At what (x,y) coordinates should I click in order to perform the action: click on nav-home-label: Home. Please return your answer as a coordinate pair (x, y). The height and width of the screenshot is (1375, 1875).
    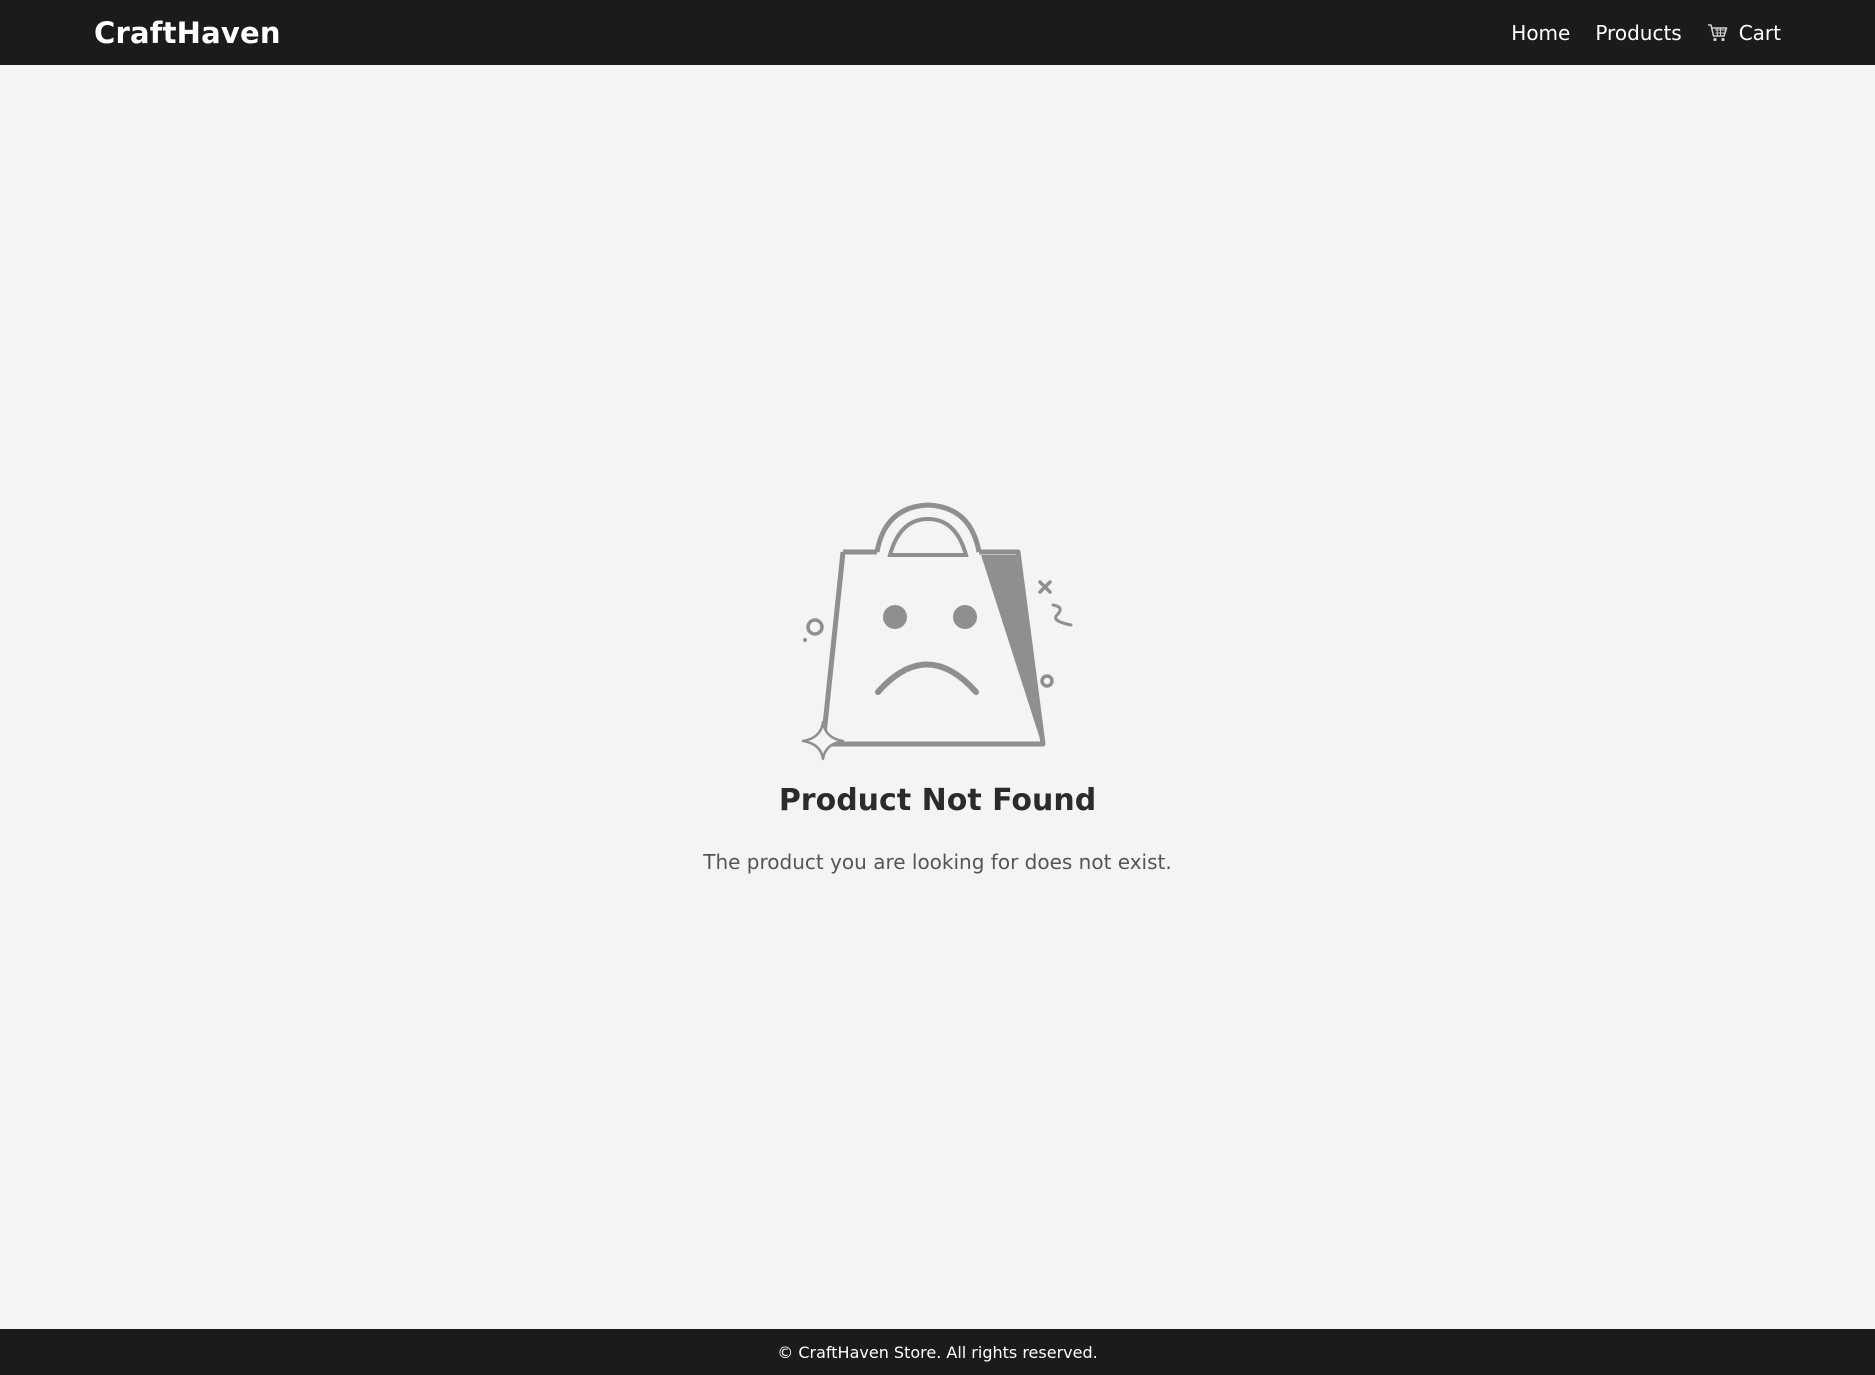
    Looking at the image, I should click on (1541, 32).